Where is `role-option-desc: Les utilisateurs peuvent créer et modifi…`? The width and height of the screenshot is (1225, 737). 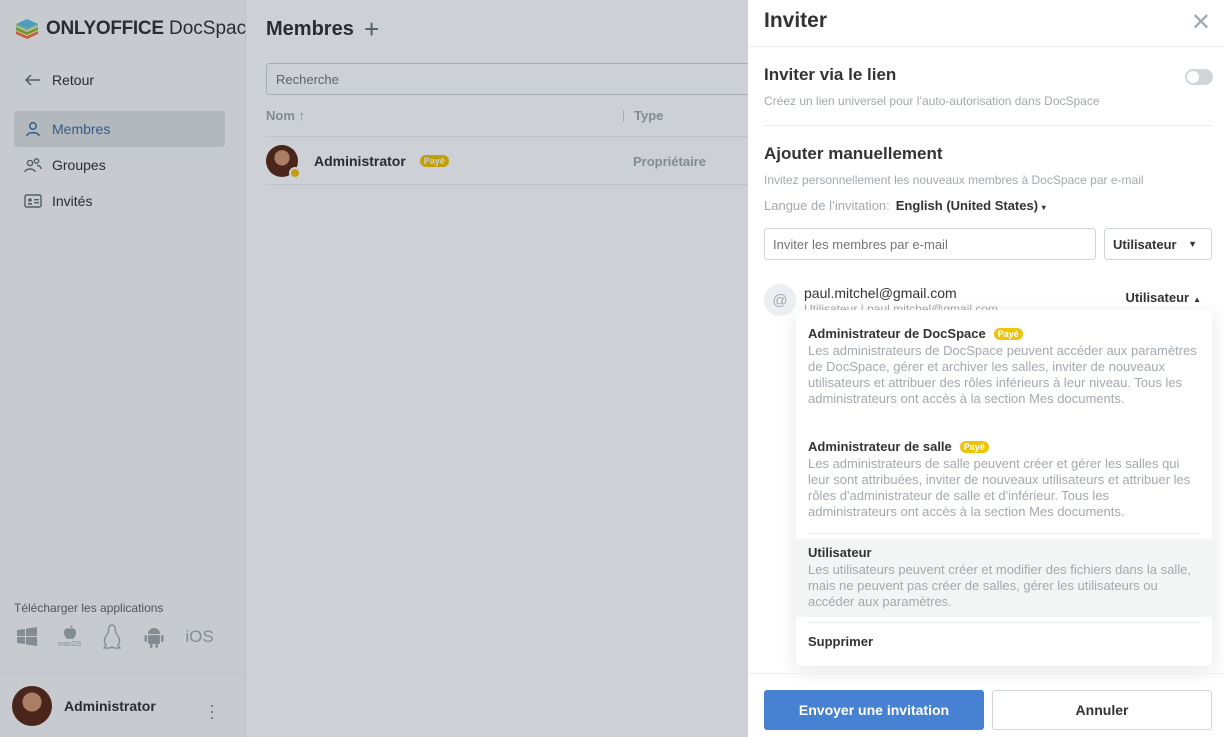
role-option-desc: Les utilisateurs peuvent créer et modifi… is located at coordinates (999, 585).